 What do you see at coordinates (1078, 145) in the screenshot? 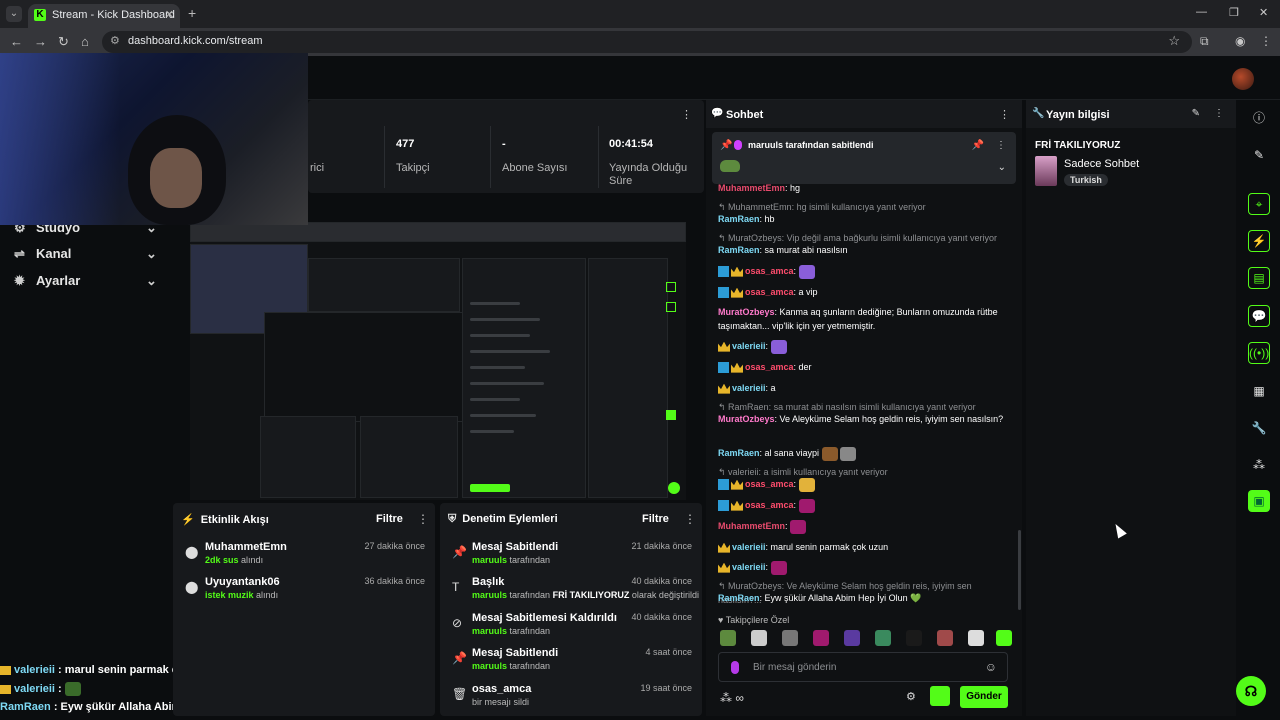
I see `stream-title: FRİ TAKILIYORUZ` at bounding box center [1078, 145].